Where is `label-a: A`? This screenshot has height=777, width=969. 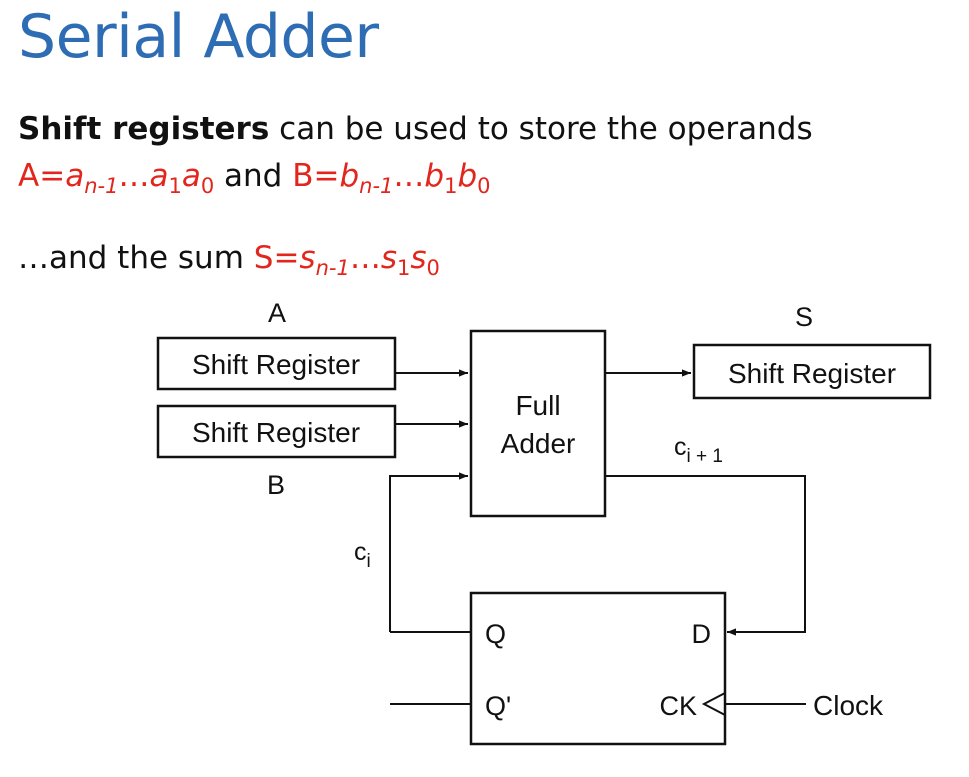
label-a: A is located at coordinates (277, 313).